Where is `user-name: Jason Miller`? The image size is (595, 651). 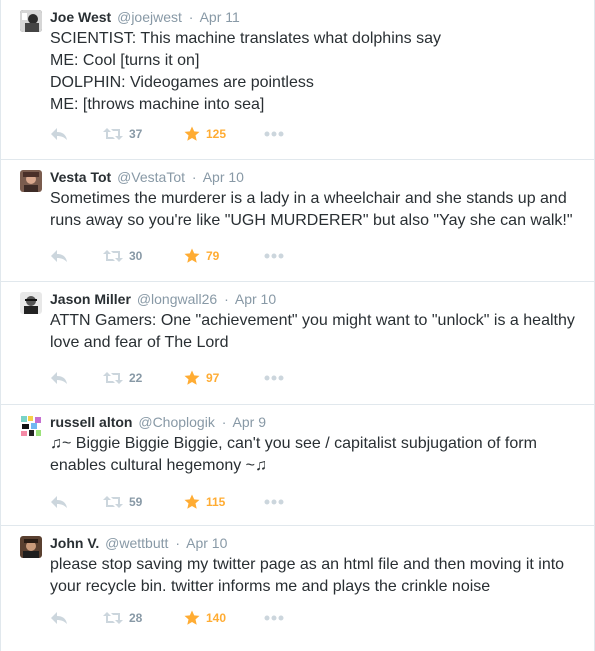 user-name: Jason Miller is located at coordinates (90, 299).